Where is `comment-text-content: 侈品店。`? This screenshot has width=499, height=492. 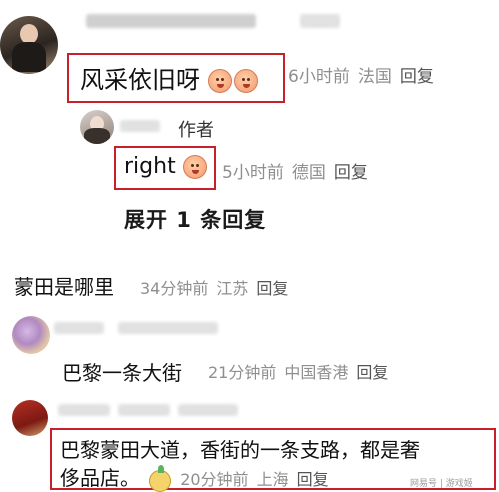
comment-text-content: 侈品店。 is located at coordinates (100, 478).